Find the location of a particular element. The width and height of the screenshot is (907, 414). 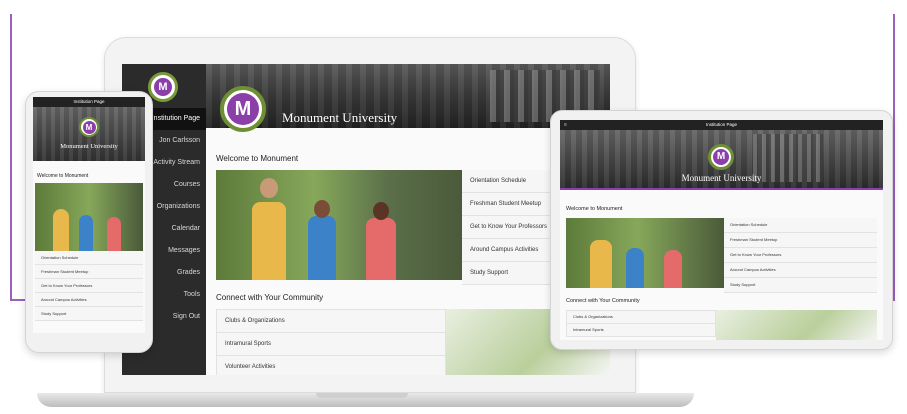

community-photo is located at coordinates (796, 325).